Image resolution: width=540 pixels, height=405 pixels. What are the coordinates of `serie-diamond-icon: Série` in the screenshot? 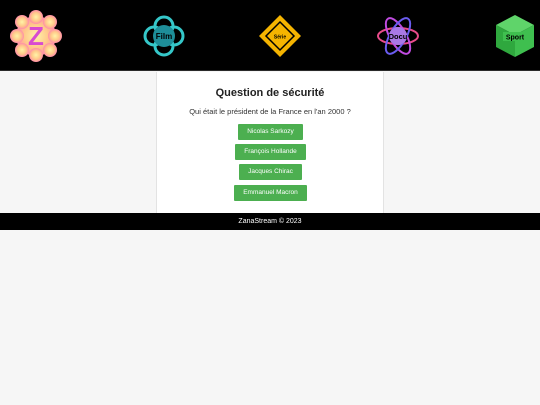 It's located at (280, 36).